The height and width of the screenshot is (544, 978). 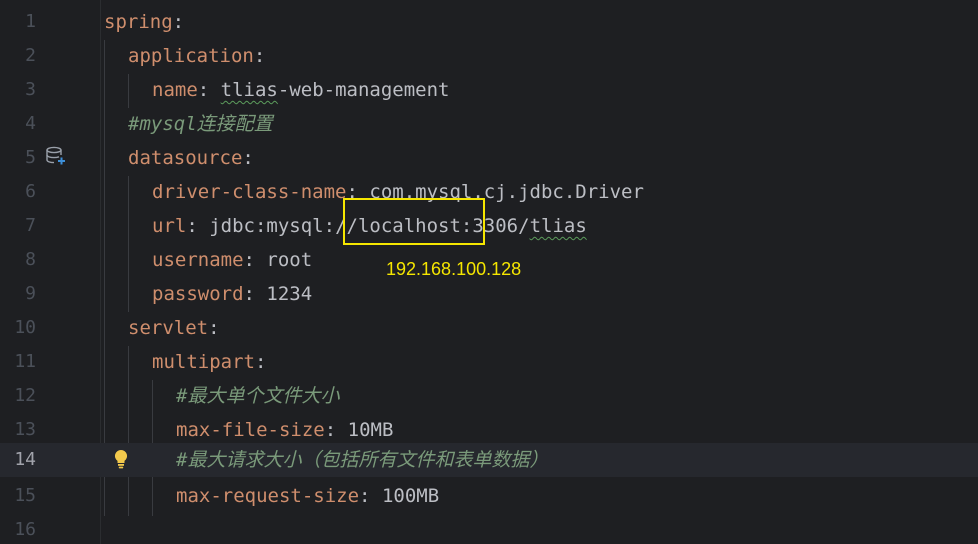 What do you see at coordinates (454, 269) in the screenshot?
I see `annotation-ip: 192.168.100.128` at bounding box center [454, 269].